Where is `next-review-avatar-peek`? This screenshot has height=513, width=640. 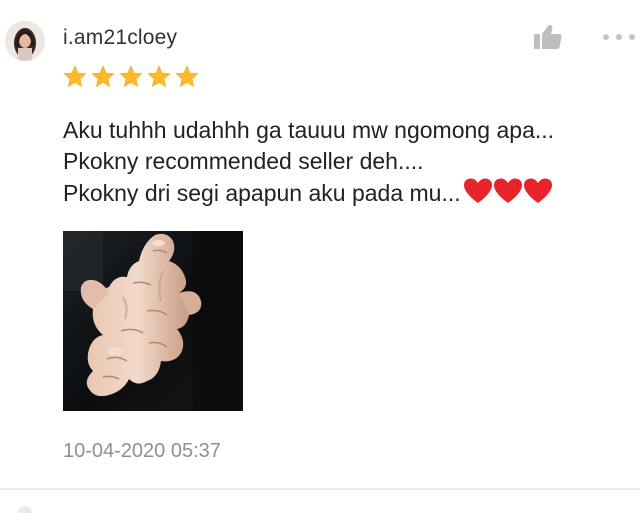
next-review-avatar-peek is located at coordinates (25, 509).